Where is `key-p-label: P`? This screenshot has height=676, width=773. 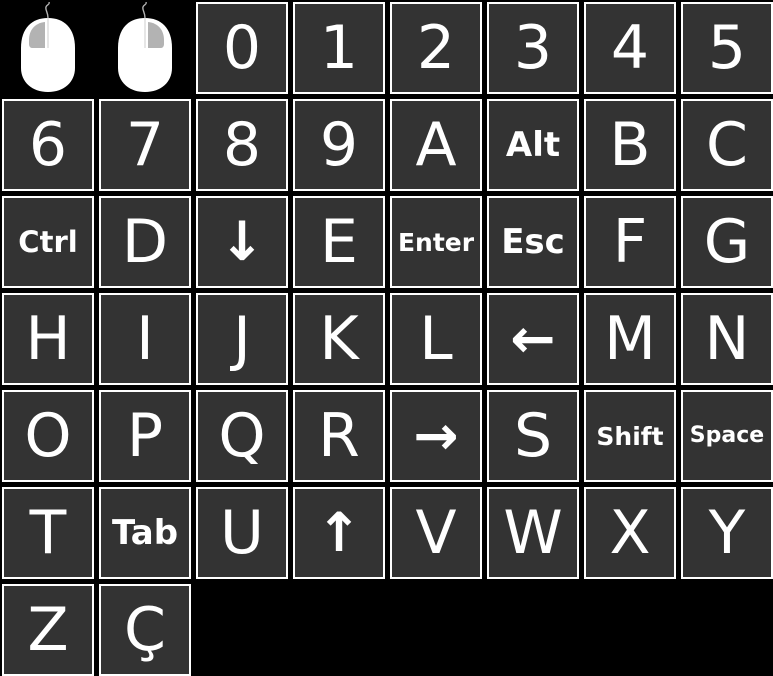 key-p-label: P is located at coordinates (145, 436).